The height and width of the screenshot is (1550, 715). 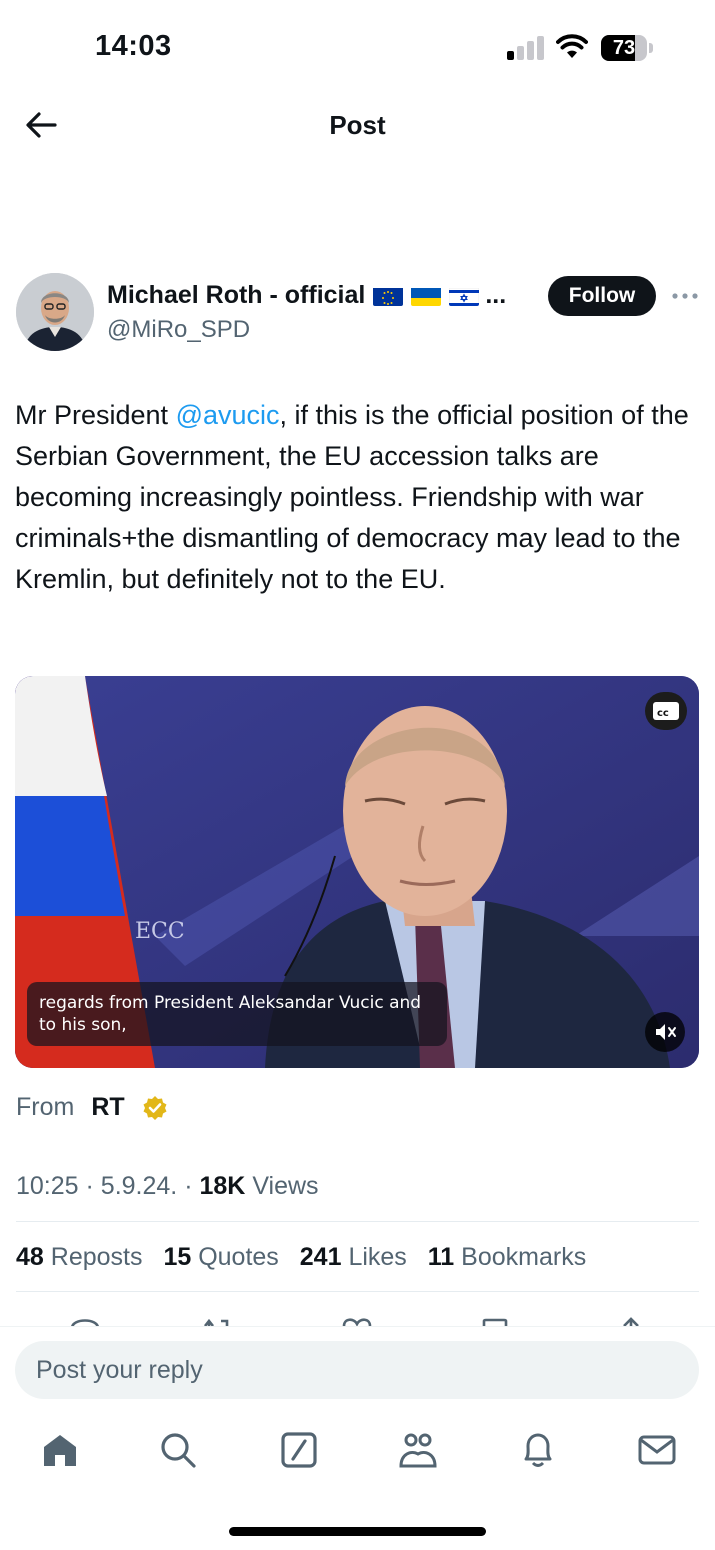 What do you see at coordinates (624, 48) in the screenshot?
I see `battery-percent: 73` at bounding box center [624, 48].